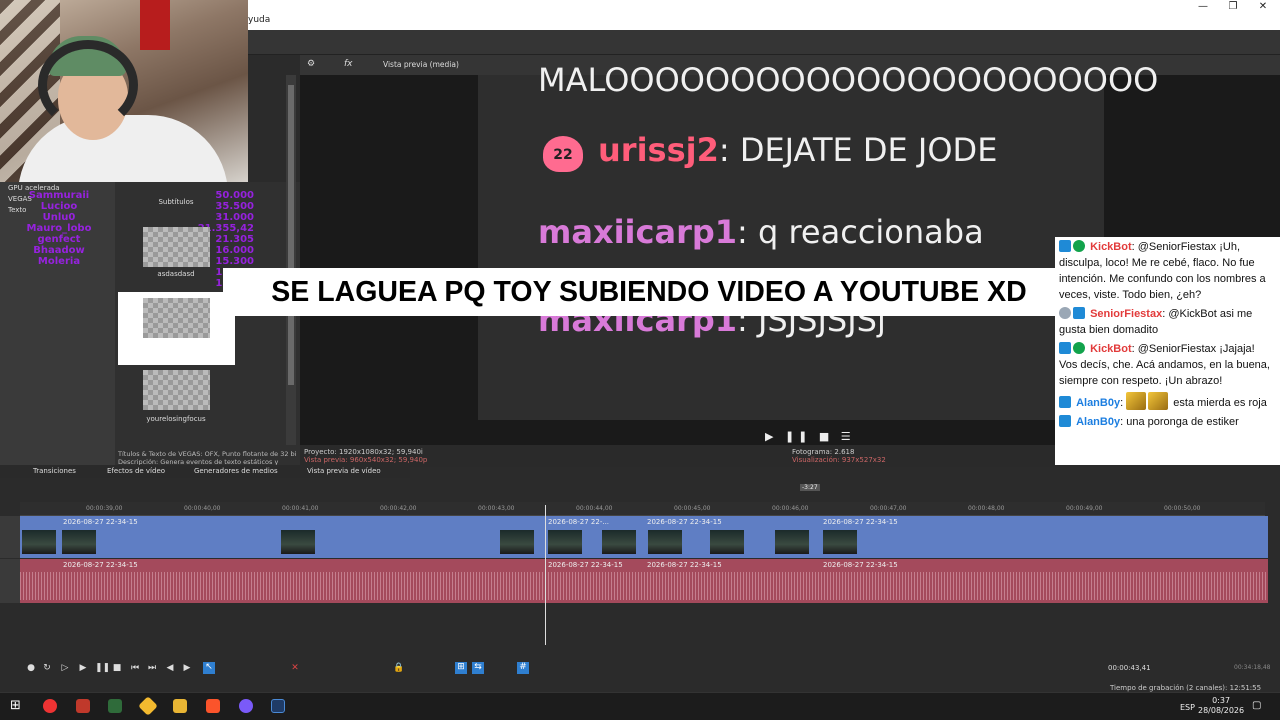  Describe the element at coordinates (1182, 508) in the screenshot. I see `ruler-tick: 00:00:50,00` at that location.